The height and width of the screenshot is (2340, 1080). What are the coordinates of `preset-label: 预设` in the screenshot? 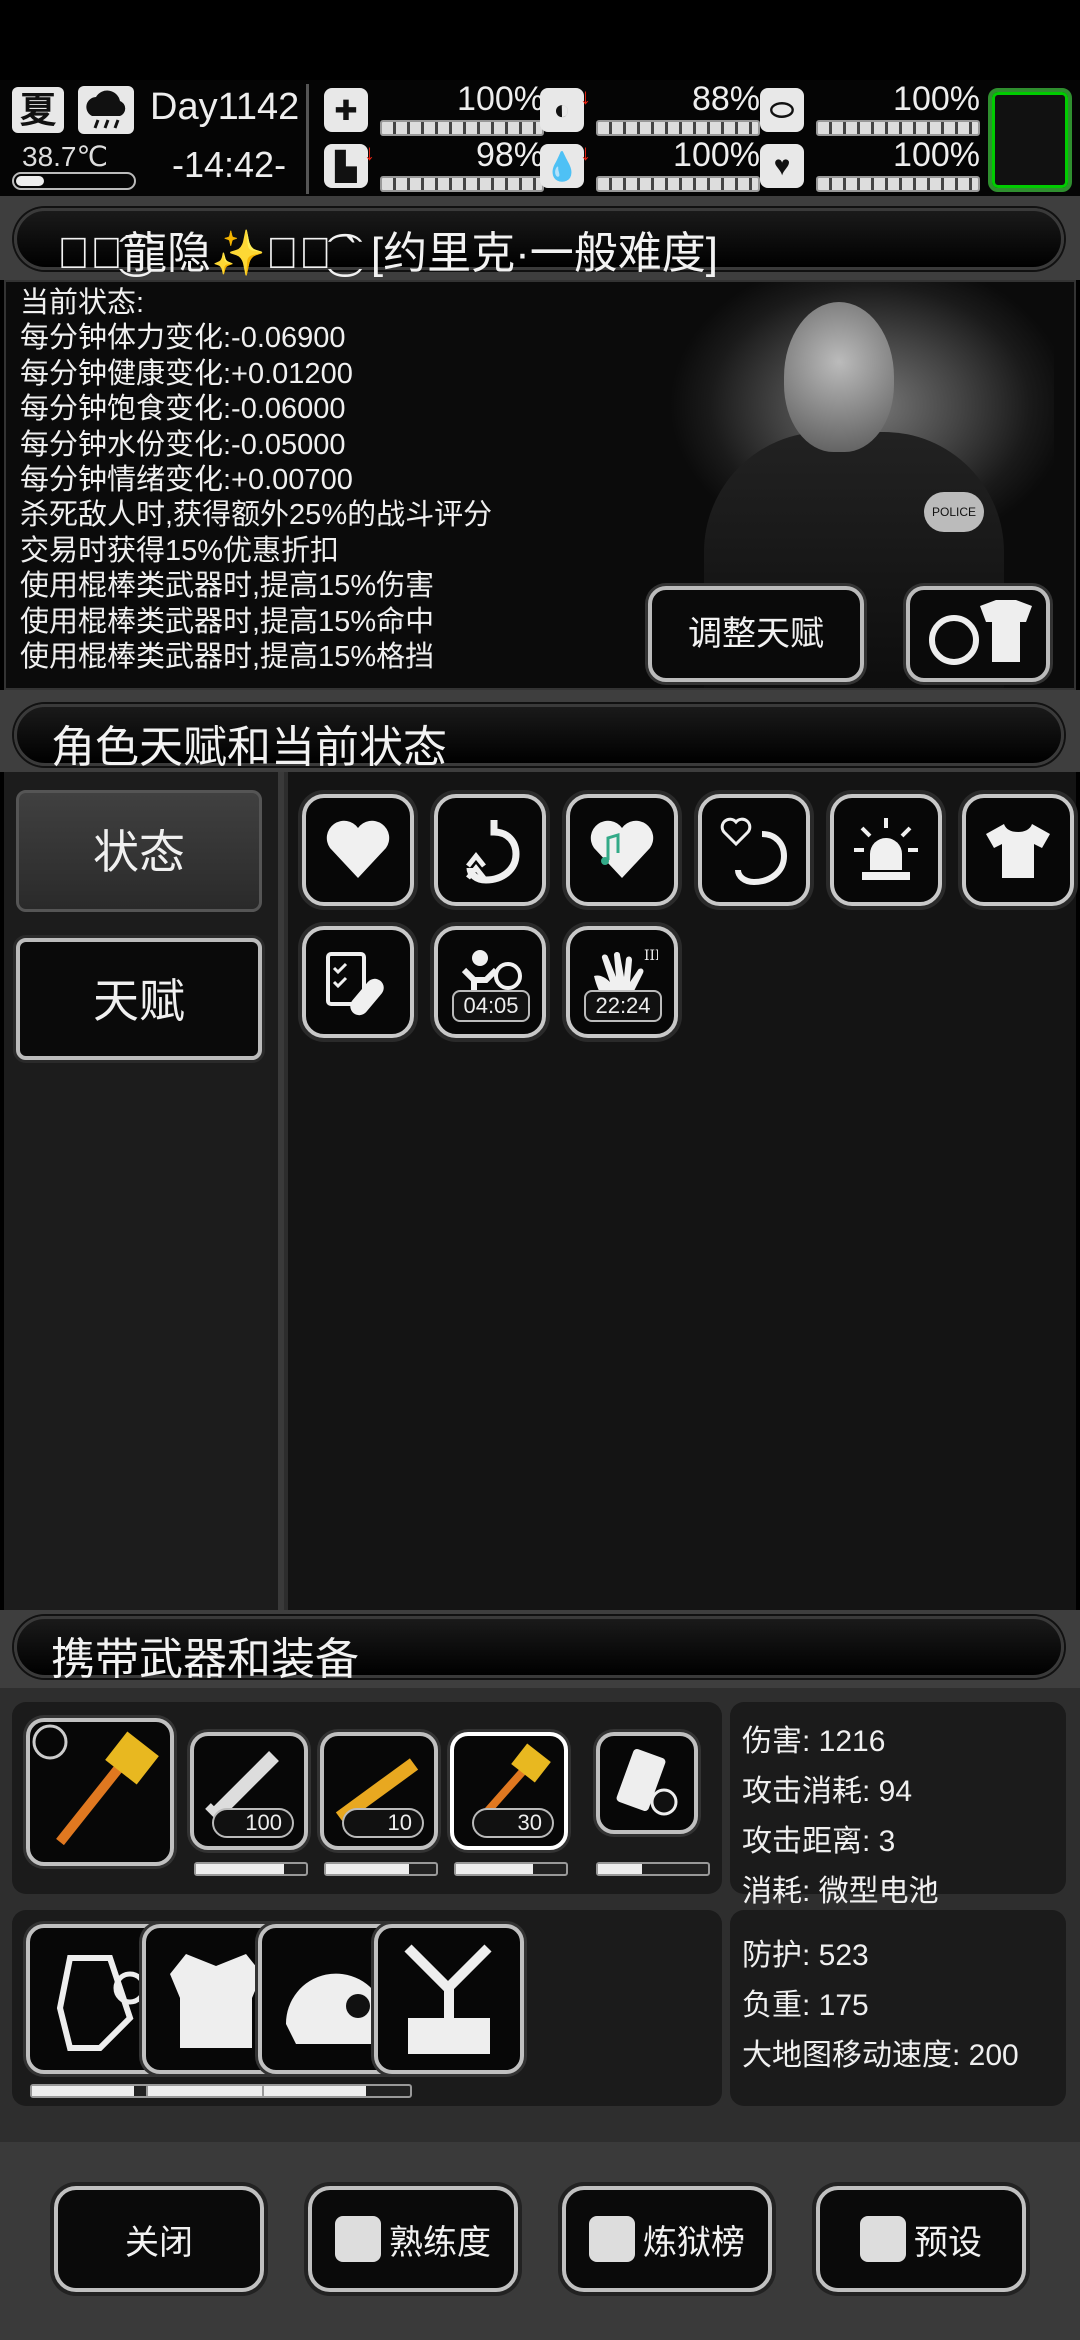 It's located at (948, 2242).